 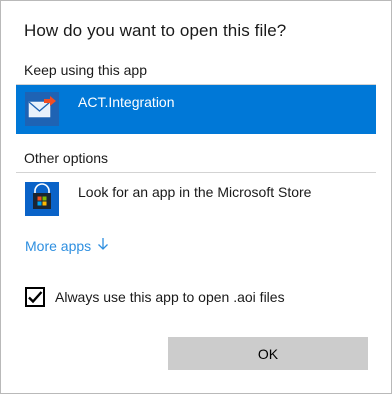 What do you see at coordinates (196, 172) in the screenshot?
I see `section-divider` at bounding box center [196, 172].